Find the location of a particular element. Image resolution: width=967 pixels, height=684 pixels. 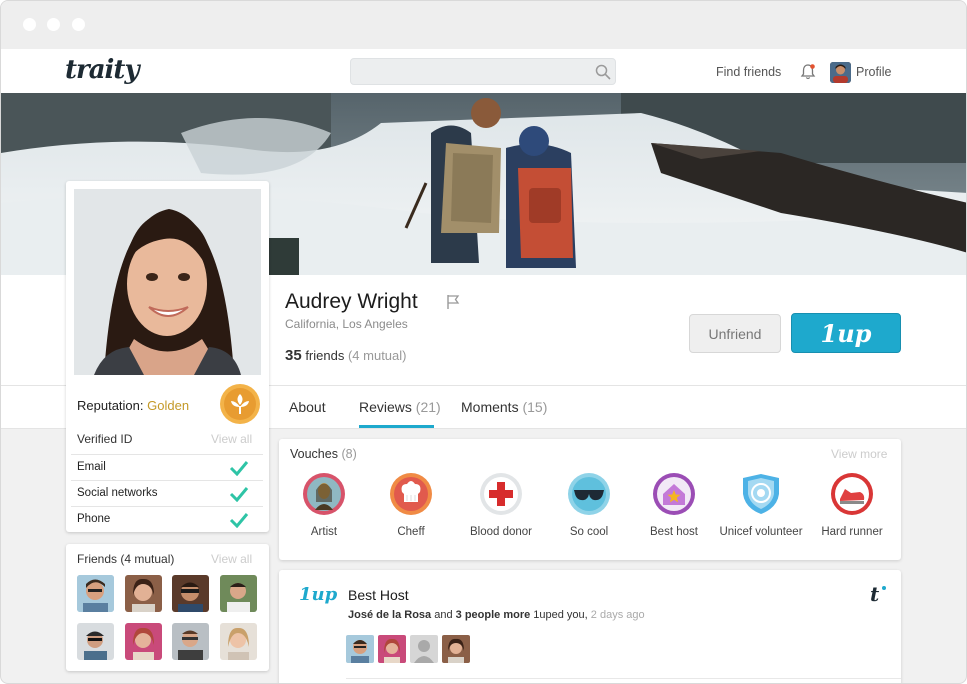

golden-badge-icon is located at coordinates (240, 404).